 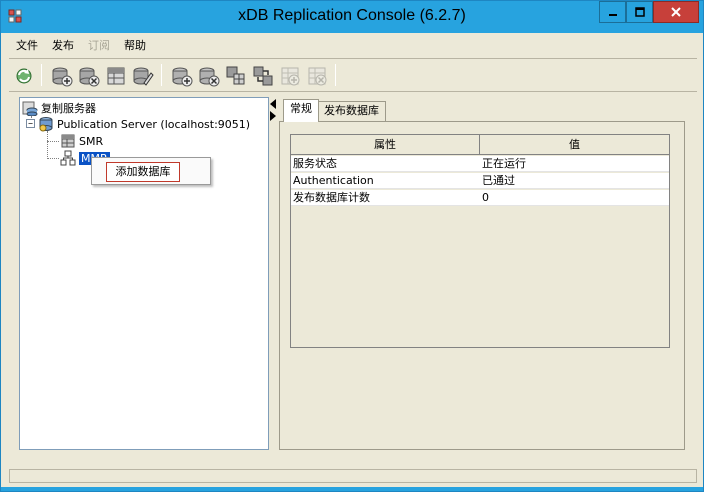 What do you see at coordinates (135, 46) in the screenshot?
I see `menu-help: 帮助` at bounding box center [135, 46].